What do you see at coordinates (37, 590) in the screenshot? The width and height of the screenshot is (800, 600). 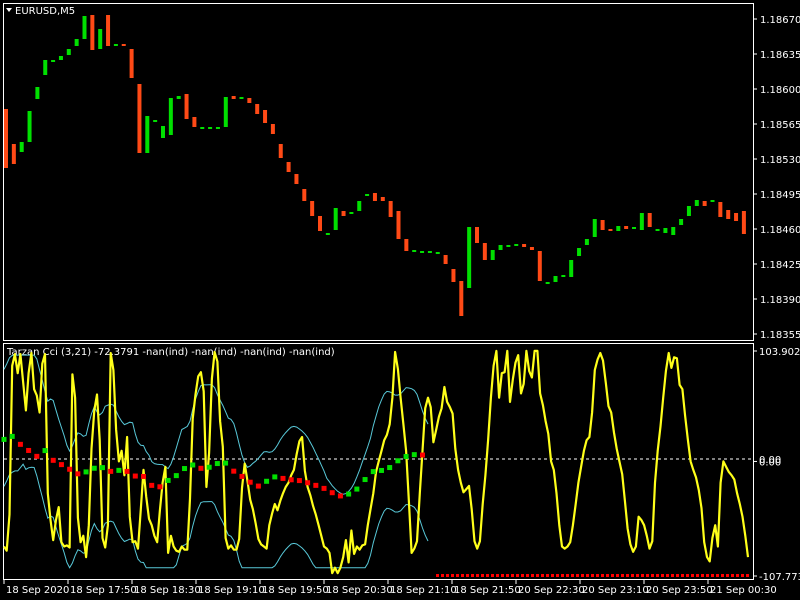 I see `time-tick-label: 18 Sep 2020` at bounding box center [37, 590].